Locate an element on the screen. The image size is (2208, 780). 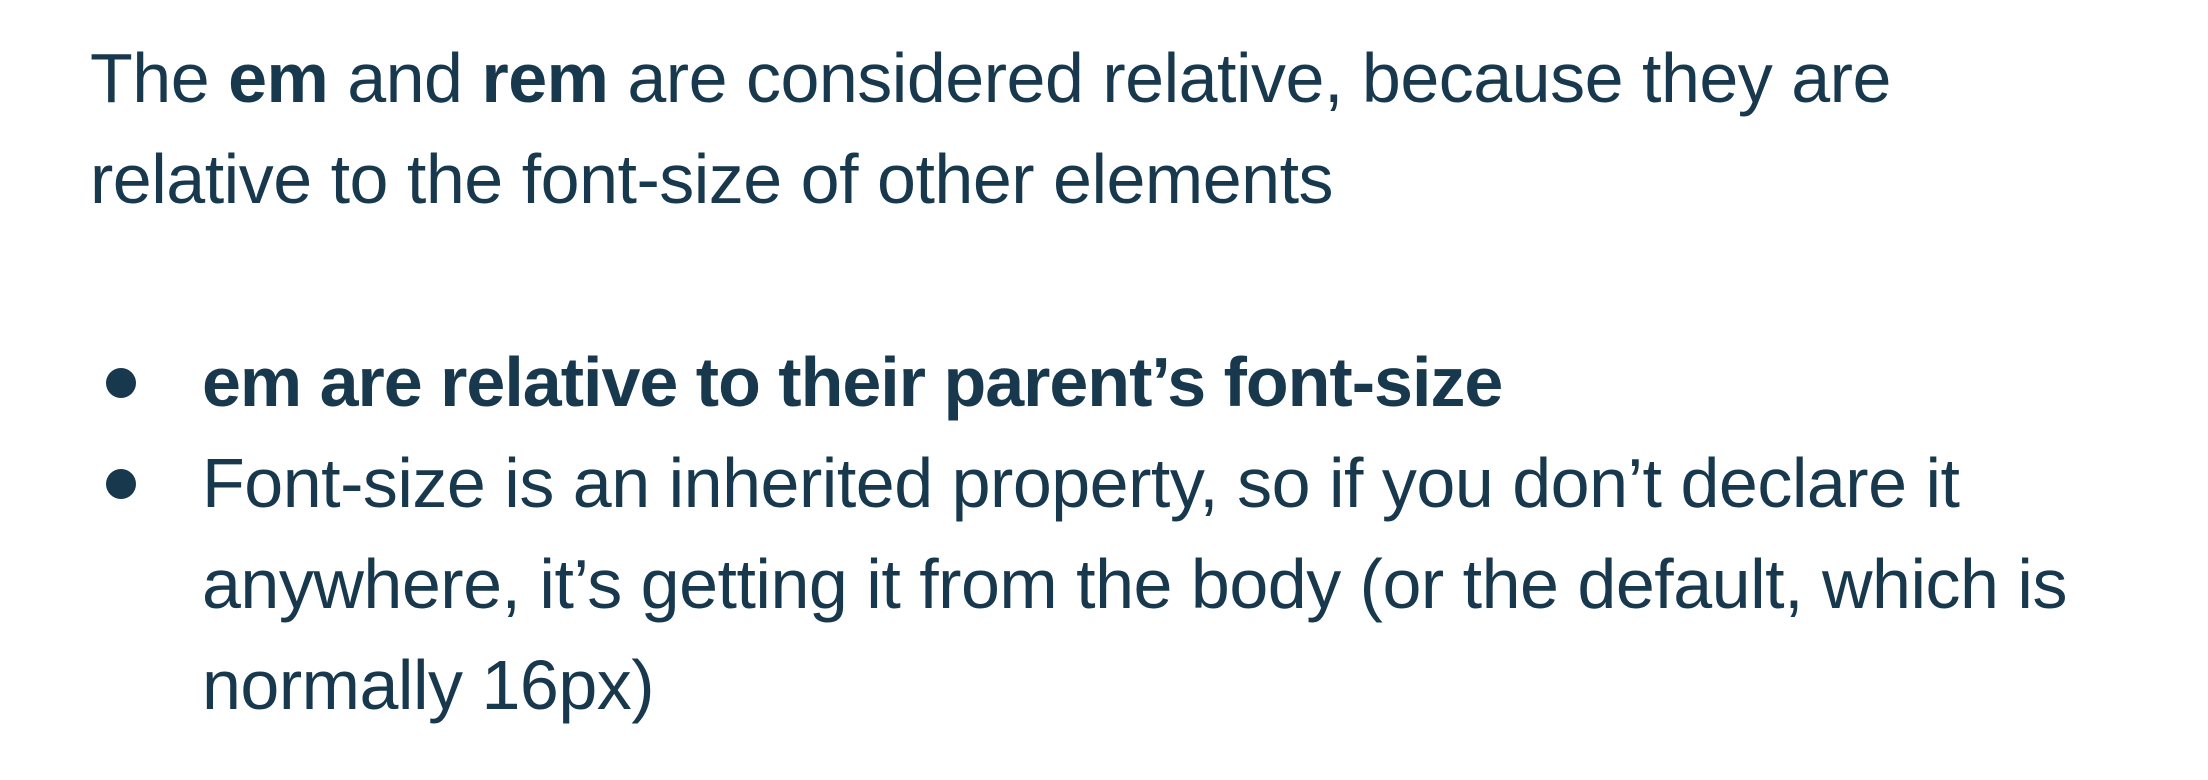
intro-term-rem: rem is located at coordinates (545, 78).